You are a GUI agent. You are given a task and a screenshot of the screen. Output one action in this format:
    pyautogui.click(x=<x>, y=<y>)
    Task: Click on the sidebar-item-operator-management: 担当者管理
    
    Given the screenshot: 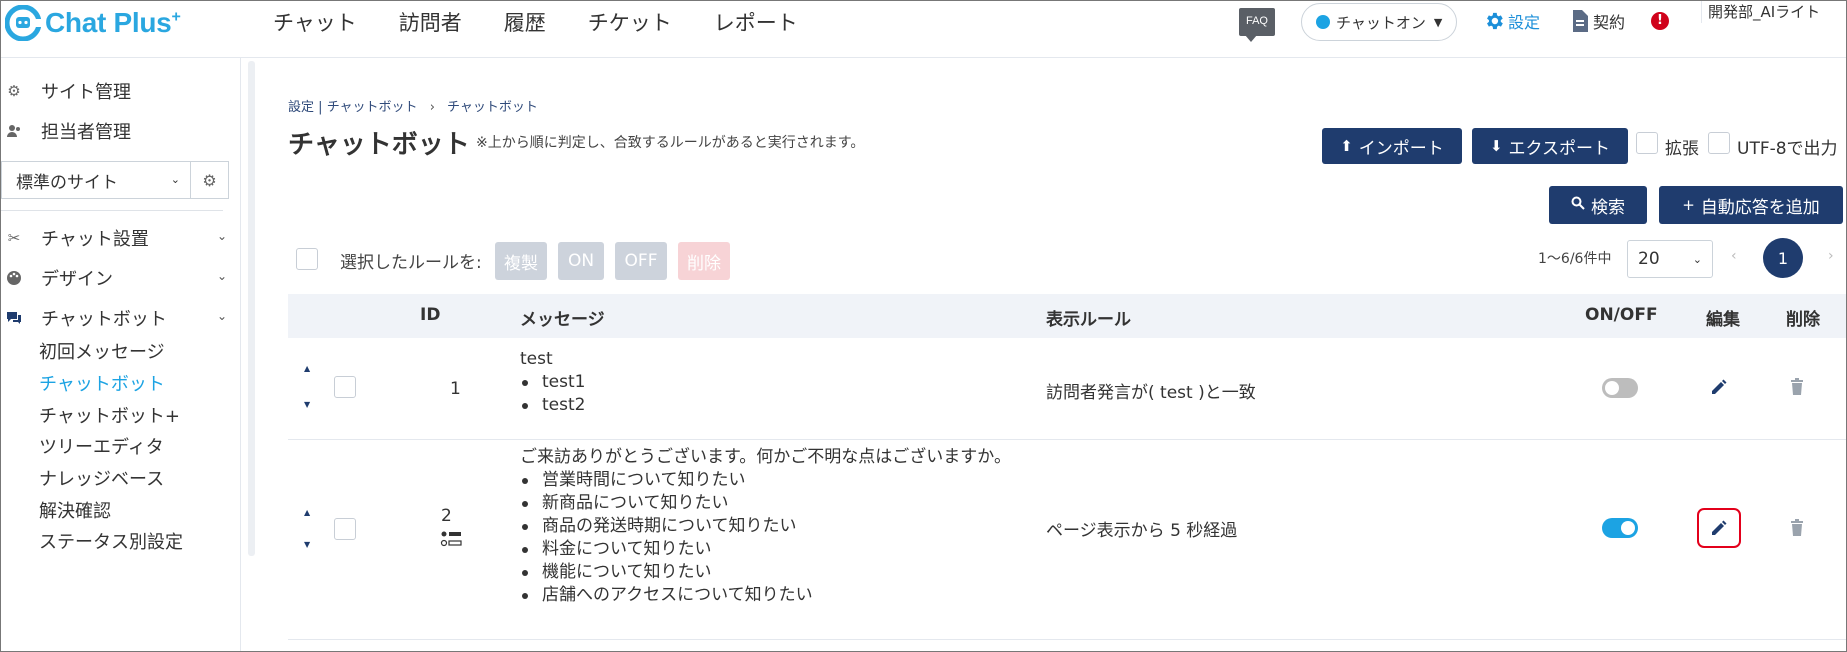 What is the action you would take?
    pyautogui.click(x=121, y=131)
    